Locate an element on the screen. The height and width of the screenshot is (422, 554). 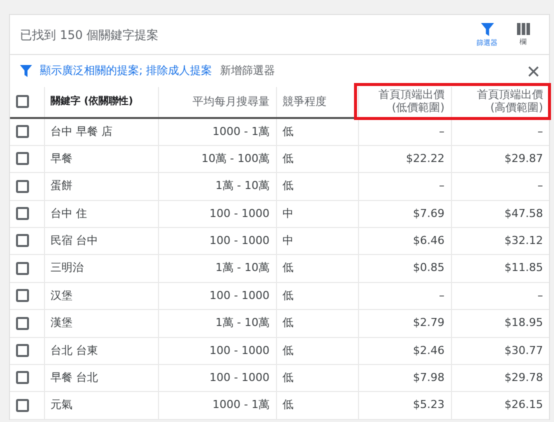
filter-chip-link: 顯示廣泛相關的提案; 排除成人提案 is located at coordinates (126, 71).